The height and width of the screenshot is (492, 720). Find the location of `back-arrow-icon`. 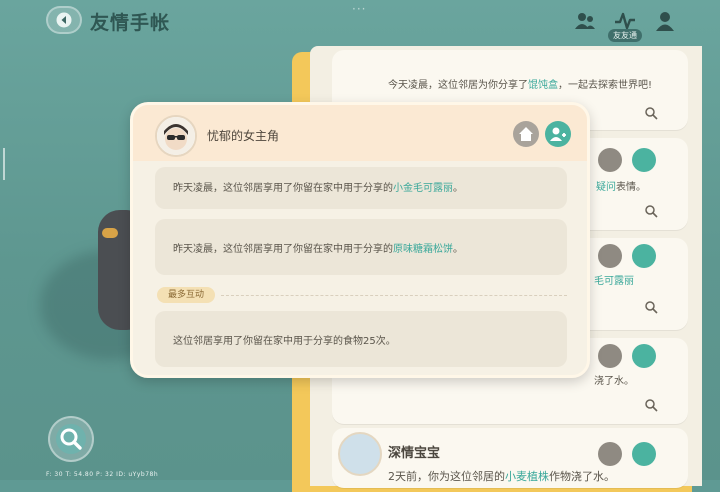

back-arrow-icon is located at coordinates (64, 20).